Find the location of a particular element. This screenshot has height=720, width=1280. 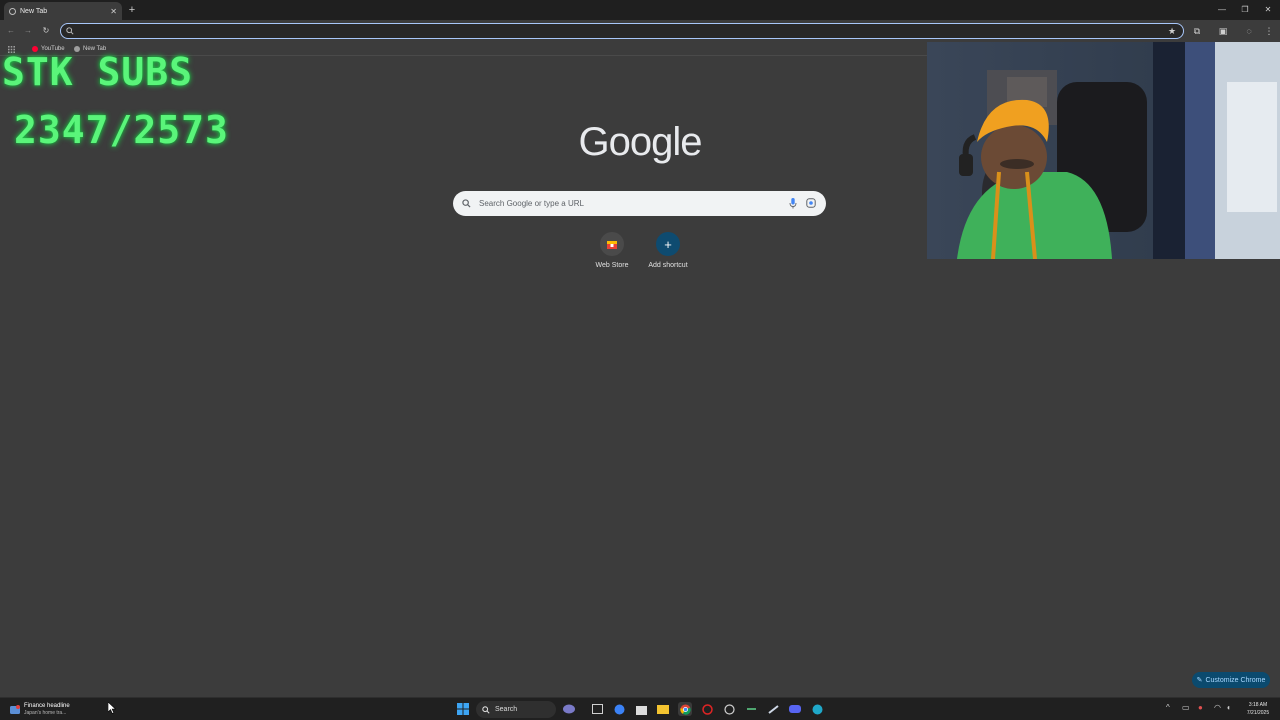

browser-toolbar: ← → ↻ ★ ⧉ ▣ ◌ ⋮ is located at coordinates (640, 31).